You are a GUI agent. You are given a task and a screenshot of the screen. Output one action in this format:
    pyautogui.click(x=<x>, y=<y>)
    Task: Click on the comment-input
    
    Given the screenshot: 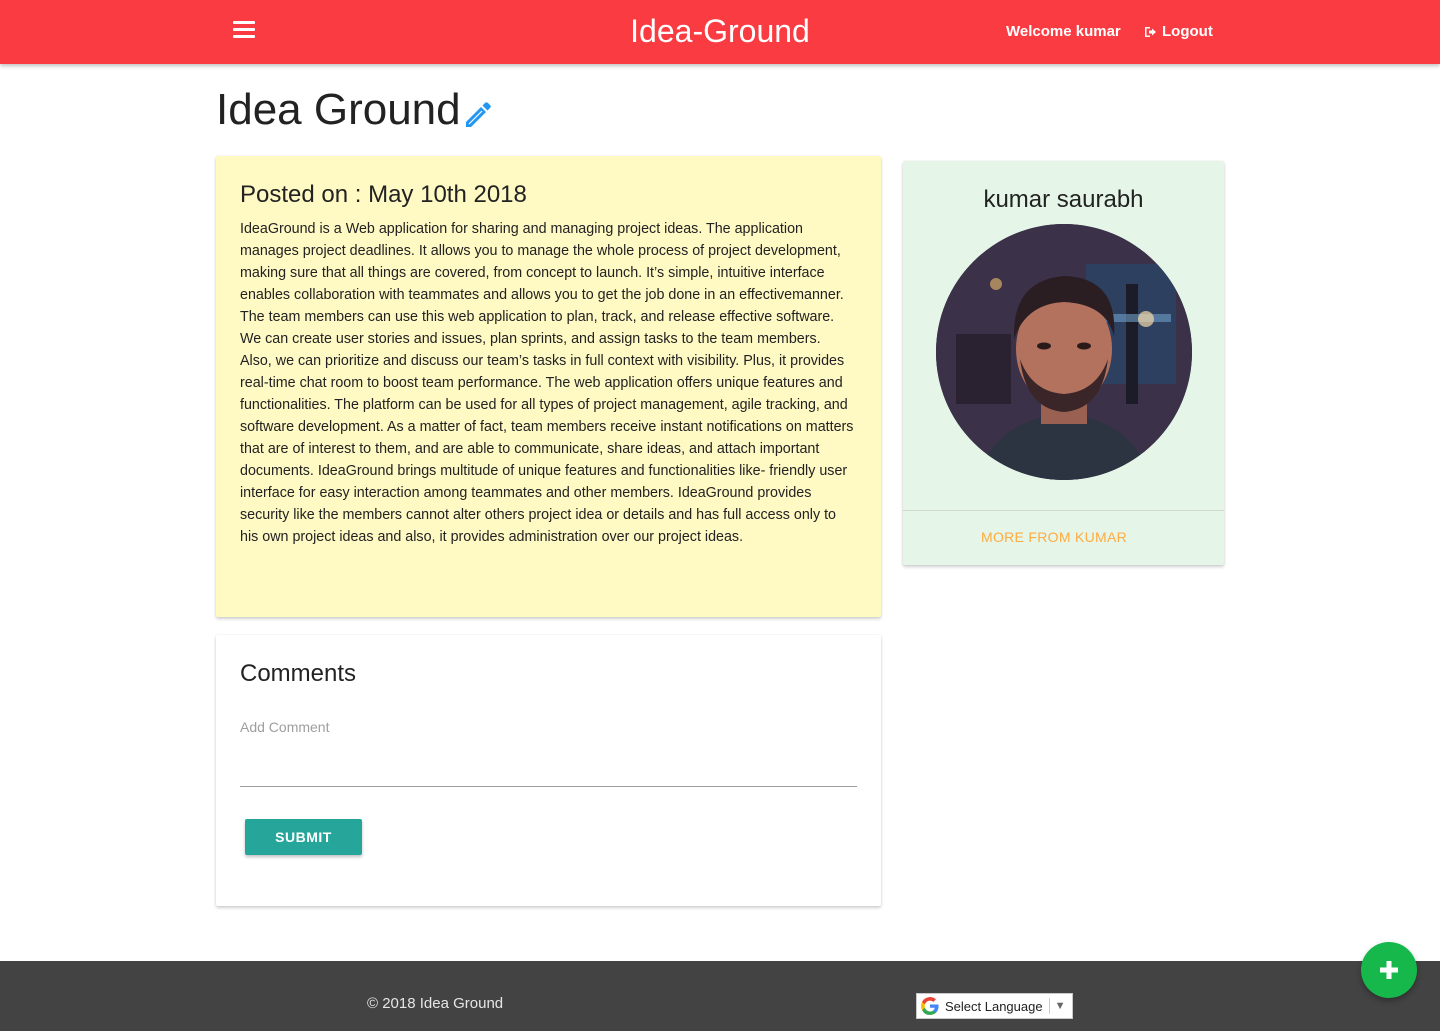 What is the action you would take?
    pyautogui.click(x=548, y=765)
    